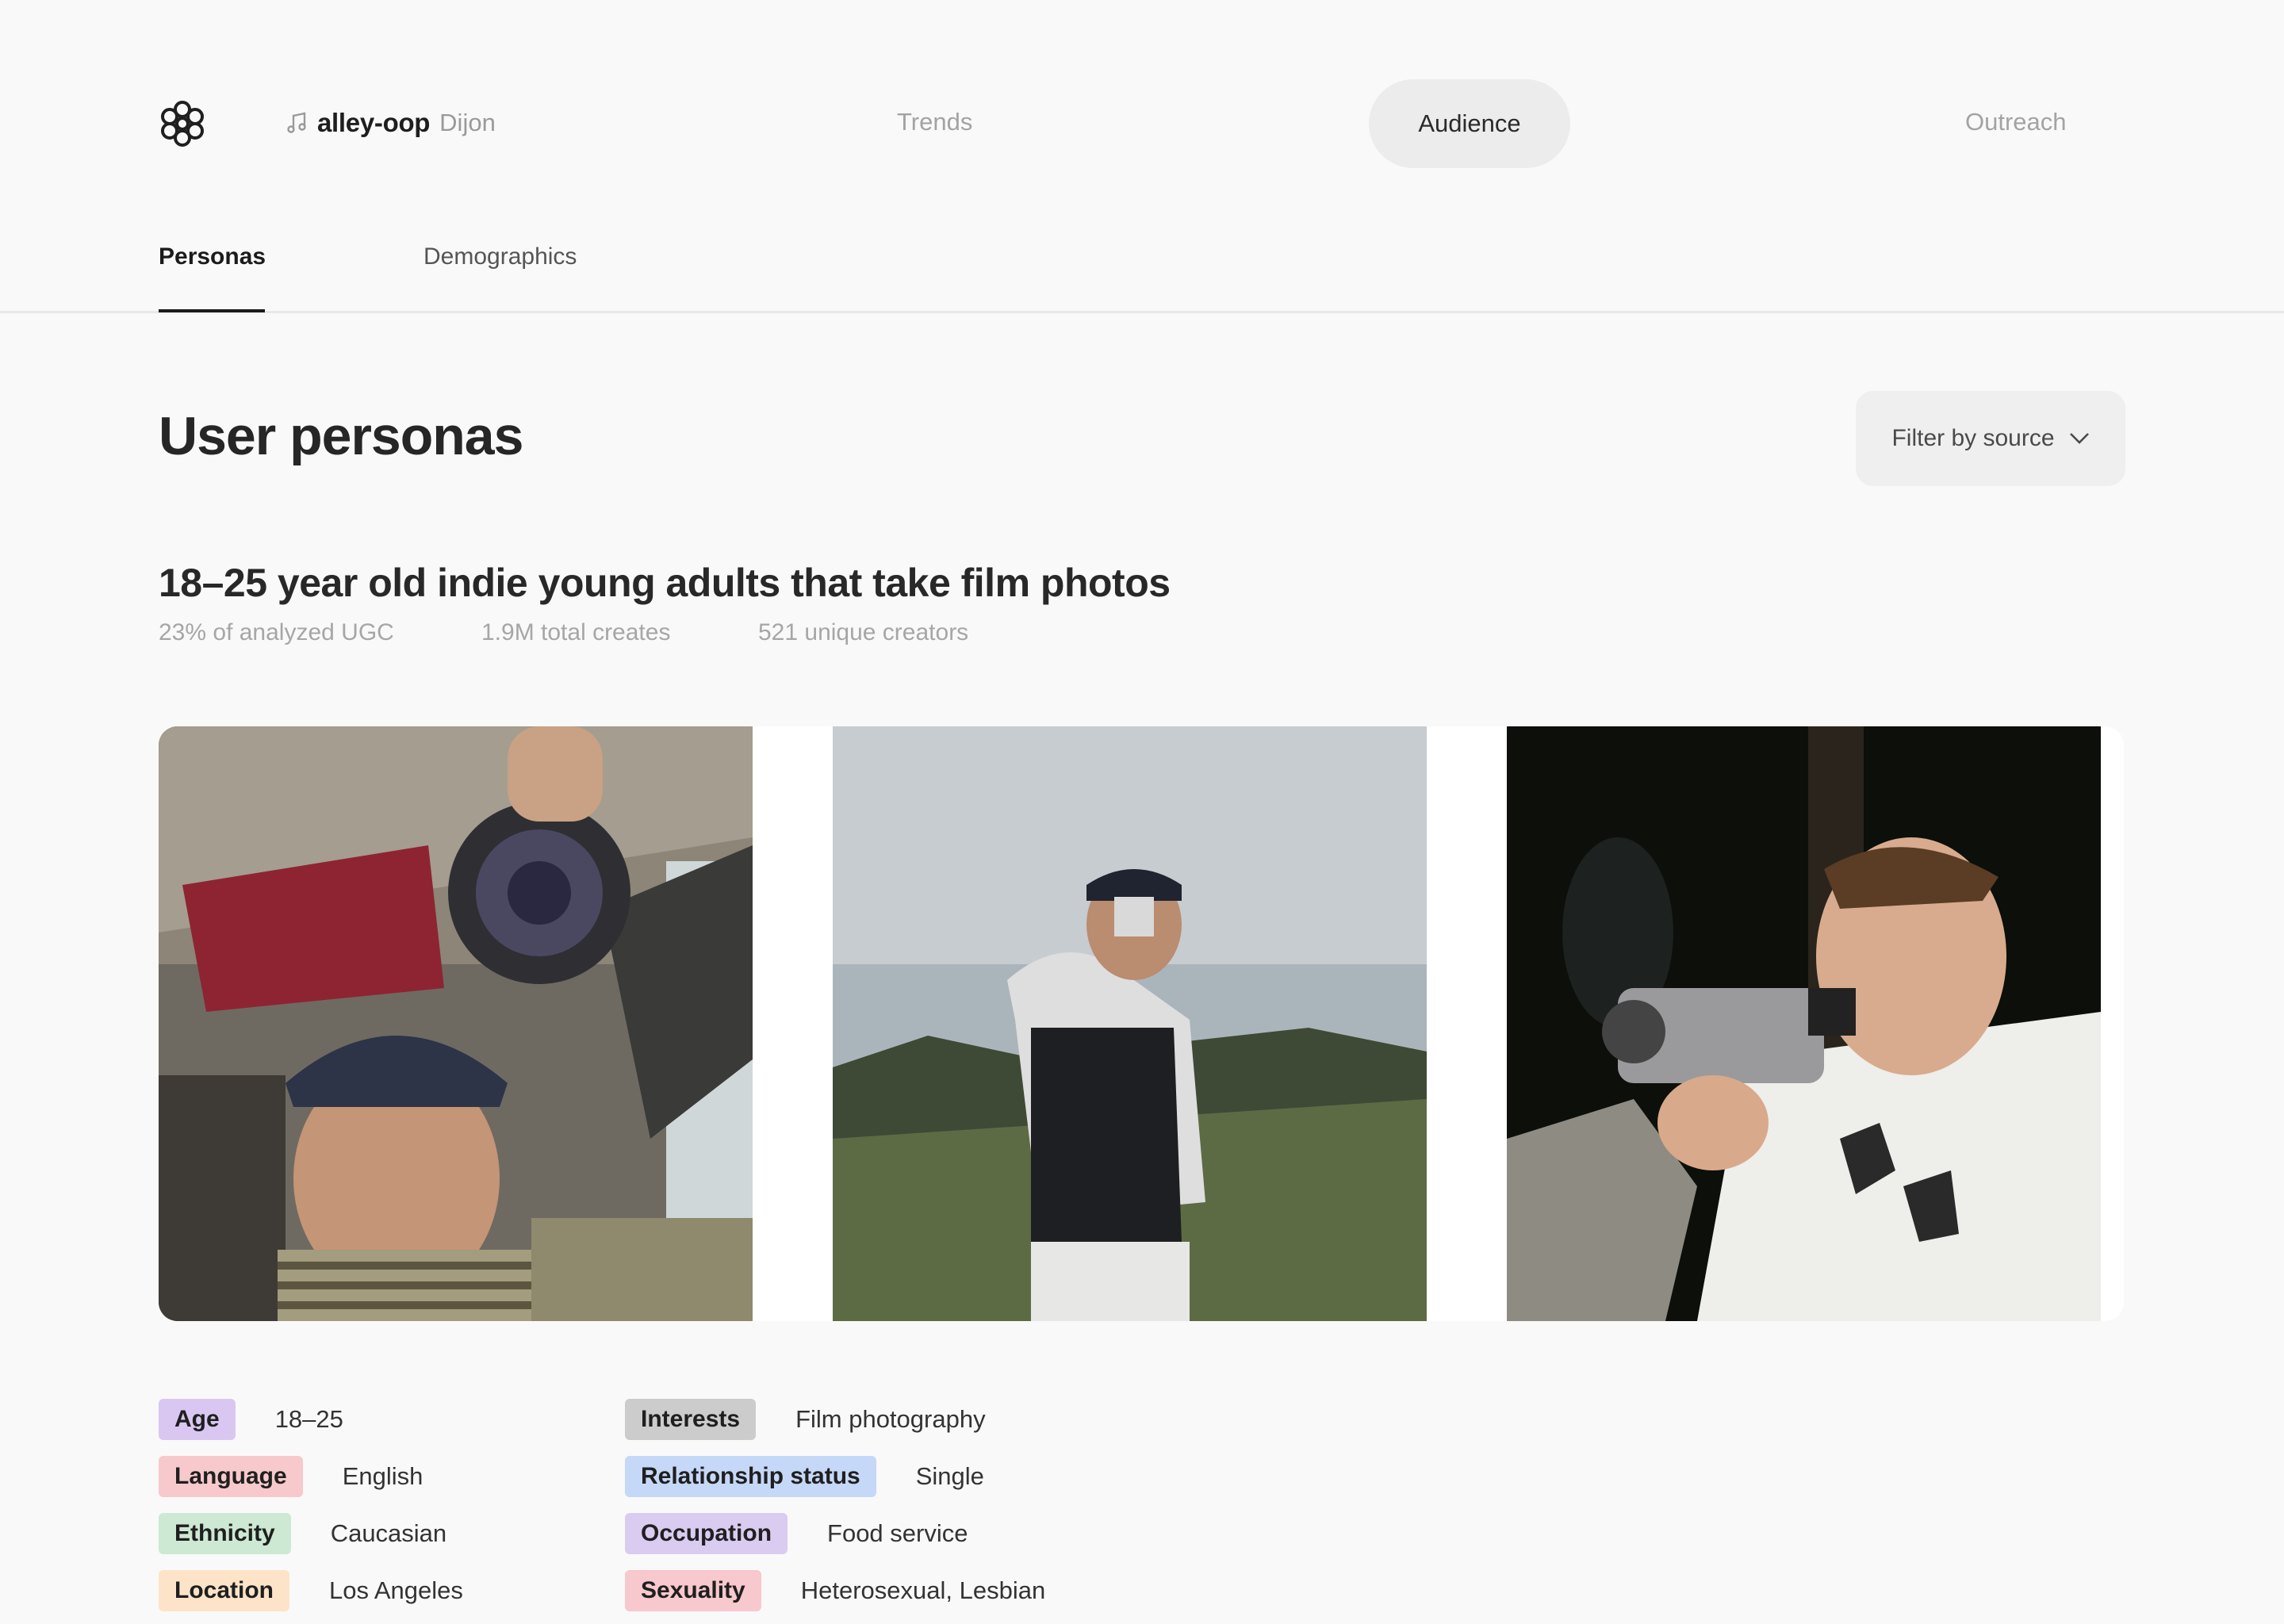  I want to click on persona-photo-car-selfie, so click(456, 1023).